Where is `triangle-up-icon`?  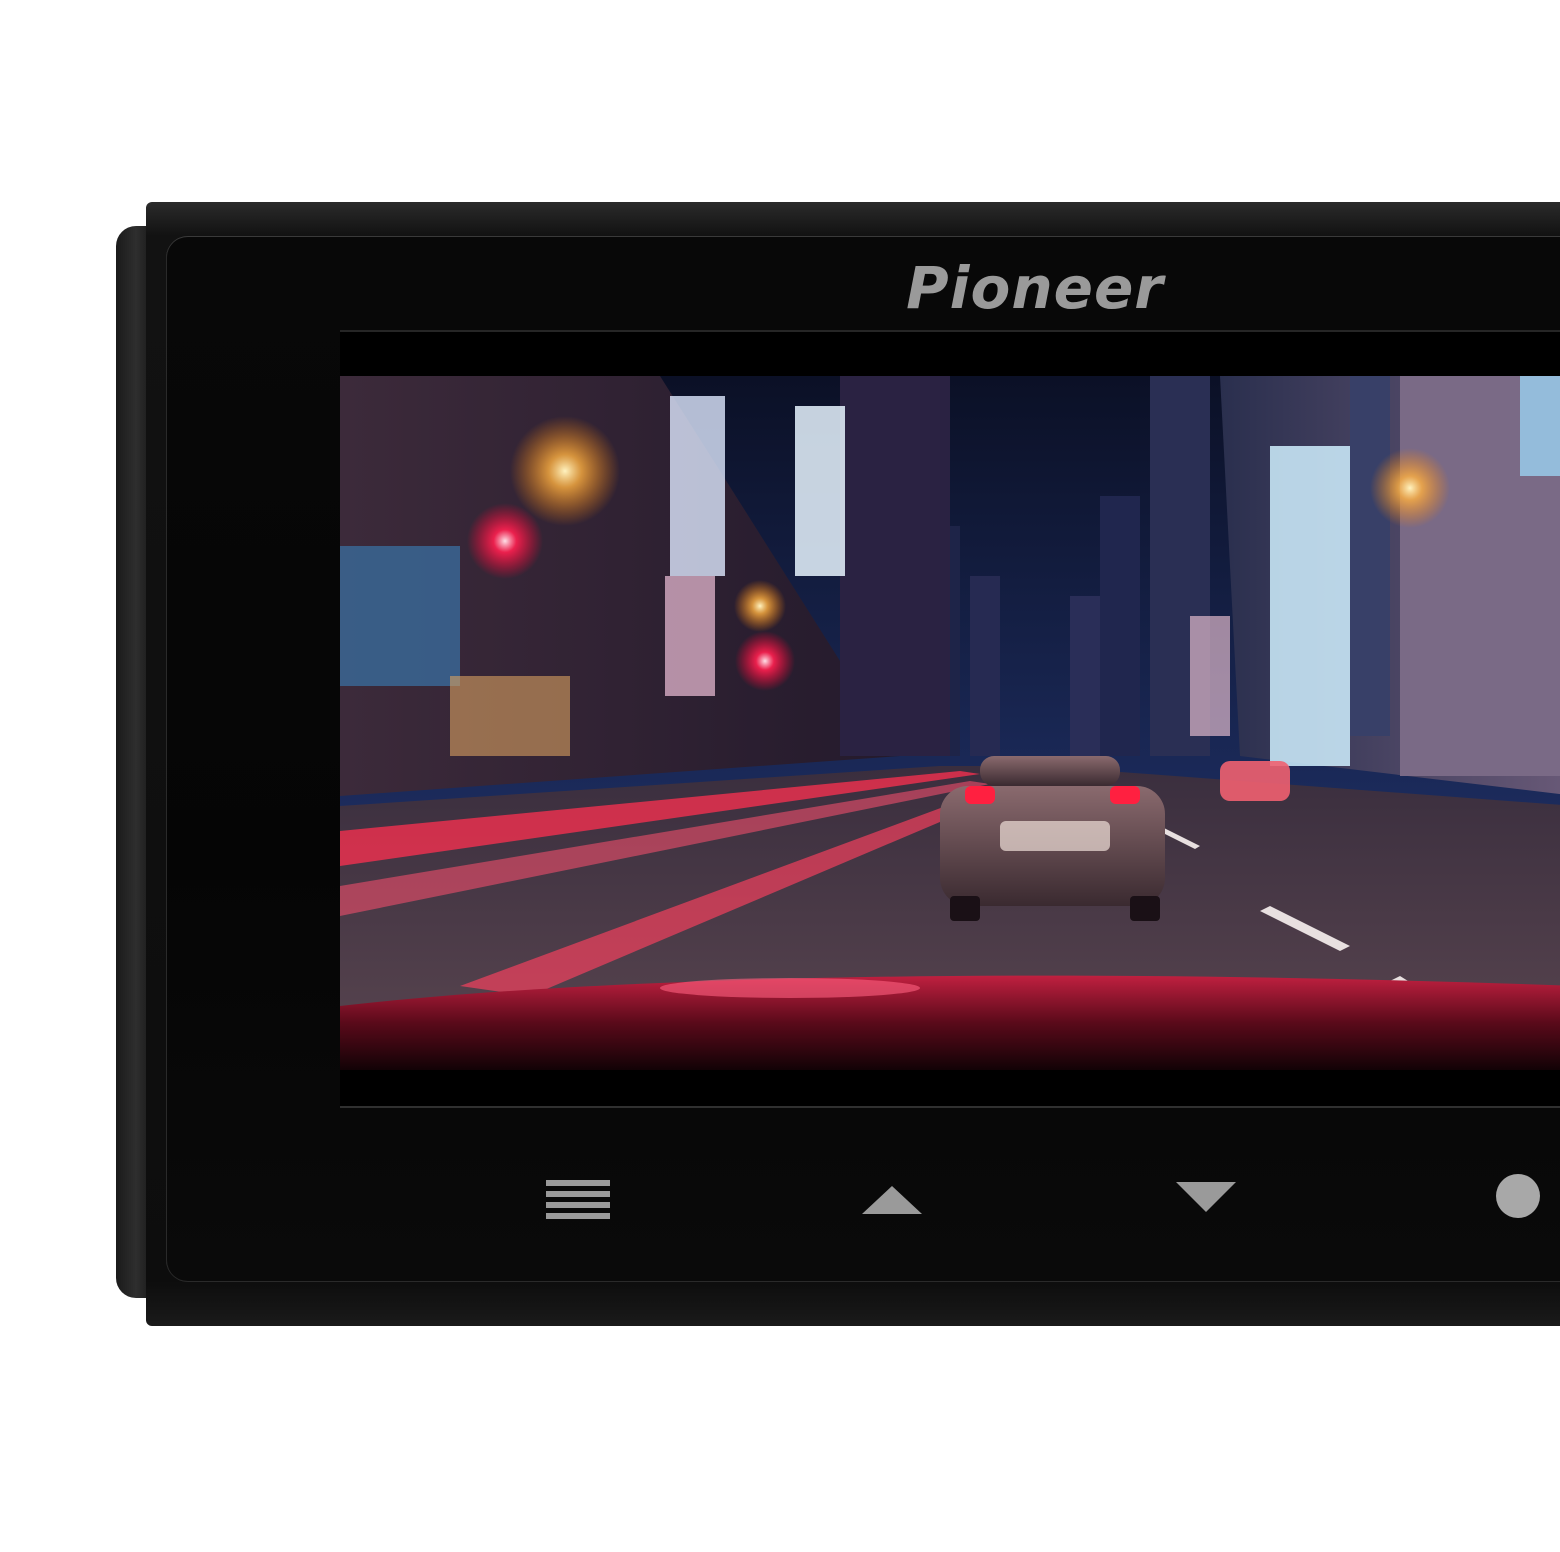 triangle-up-icon is located at coordinates (892, 1200).